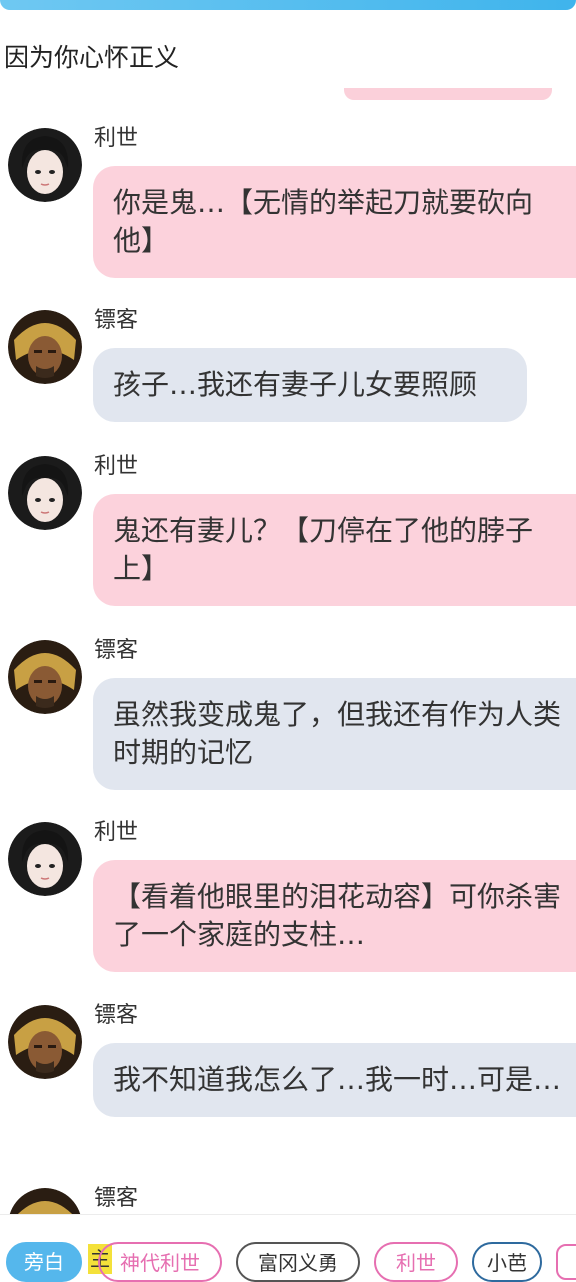 This screenshot has height=1282, width=576. I want to click on role-chip-narrator: 旁白, so click(44, 1262).